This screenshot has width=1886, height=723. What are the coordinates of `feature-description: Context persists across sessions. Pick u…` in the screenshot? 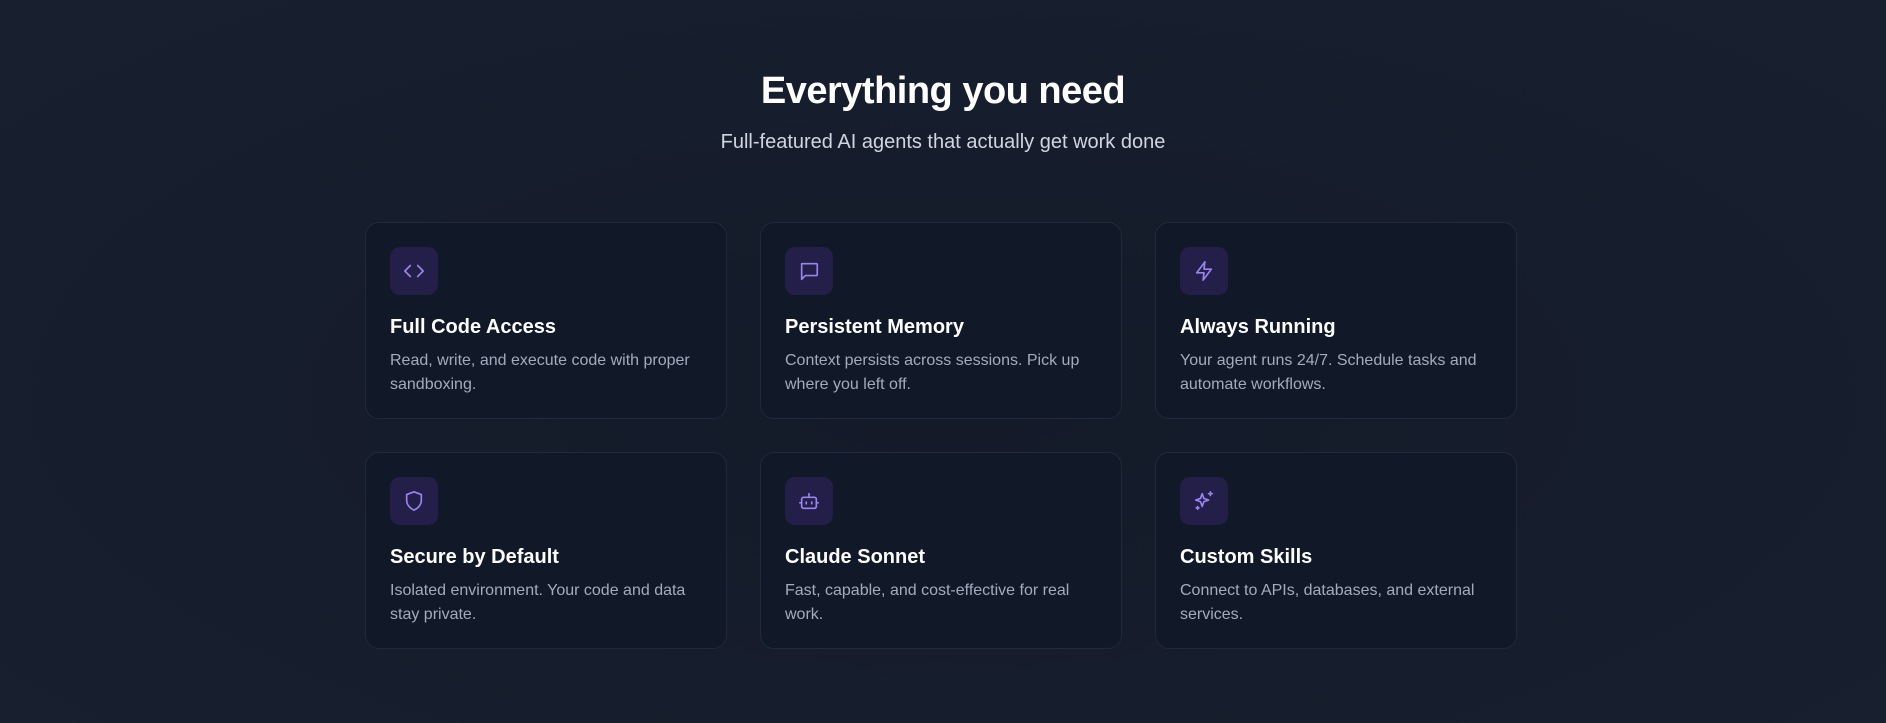 It's located at (932, 372).